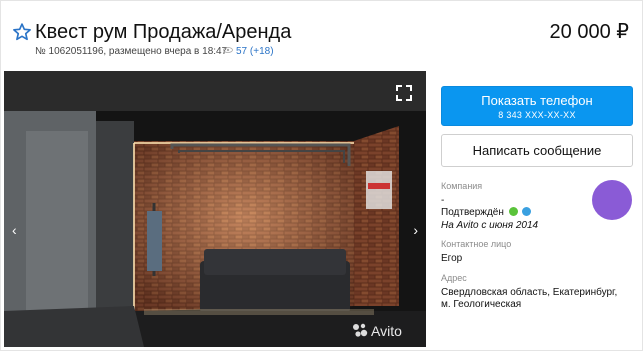 The height and width of the screenshot is (351, 643). What do you see at coordinates (481, 304) in the screenshot?
I see `address-line-2: м. Геологическая` at bounding box center [481, 304].